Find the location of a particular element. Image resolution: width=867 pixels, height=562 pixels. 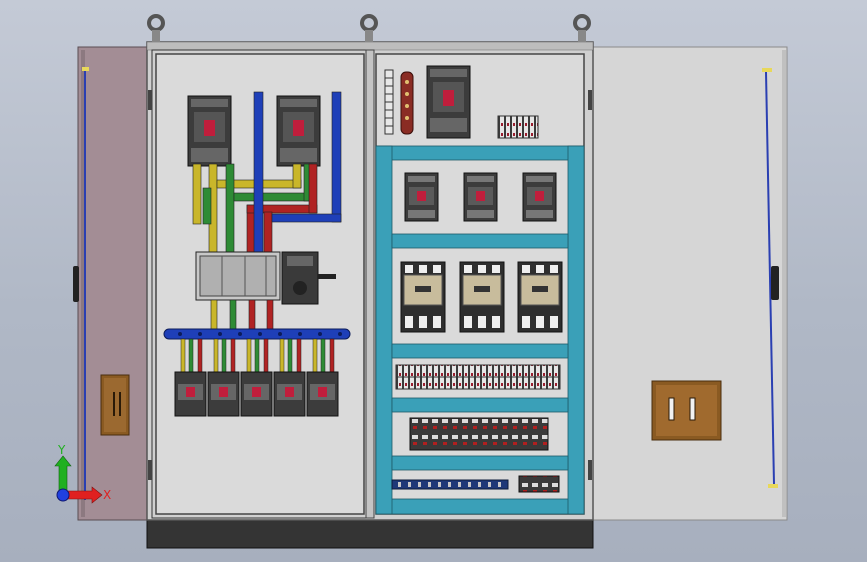

origin-marker is located at coordinates (63, 495).